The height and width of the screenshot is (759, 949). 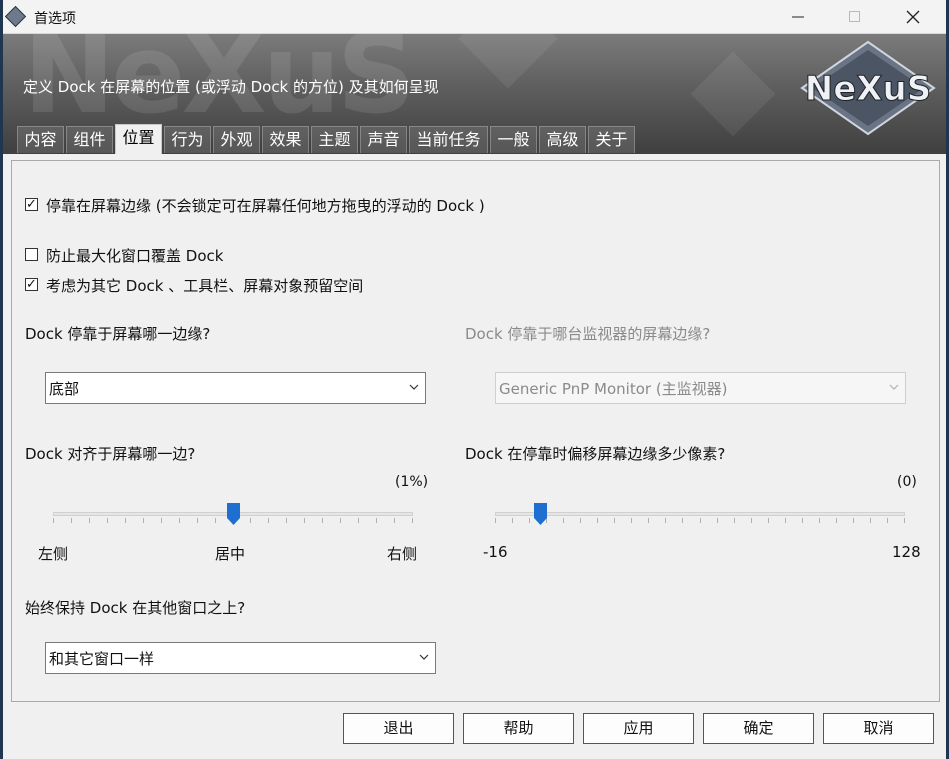 What do you see at coordinates (31, 254) in the screenshot?
I see `prevent-maximize-checkbox` at bounding box center [31, 254].